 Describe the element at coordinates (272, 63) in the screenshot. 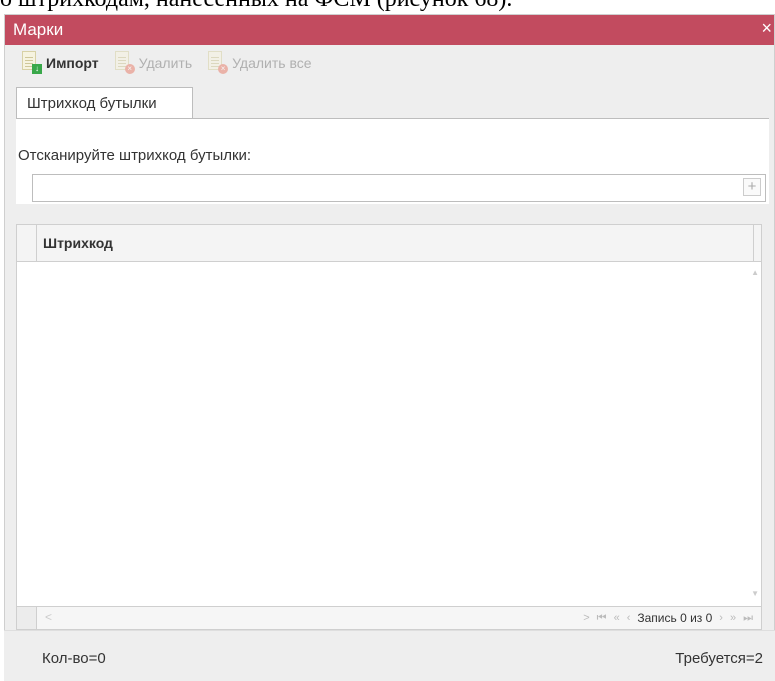

I see `delete-all-label: Удалить все` at that location.